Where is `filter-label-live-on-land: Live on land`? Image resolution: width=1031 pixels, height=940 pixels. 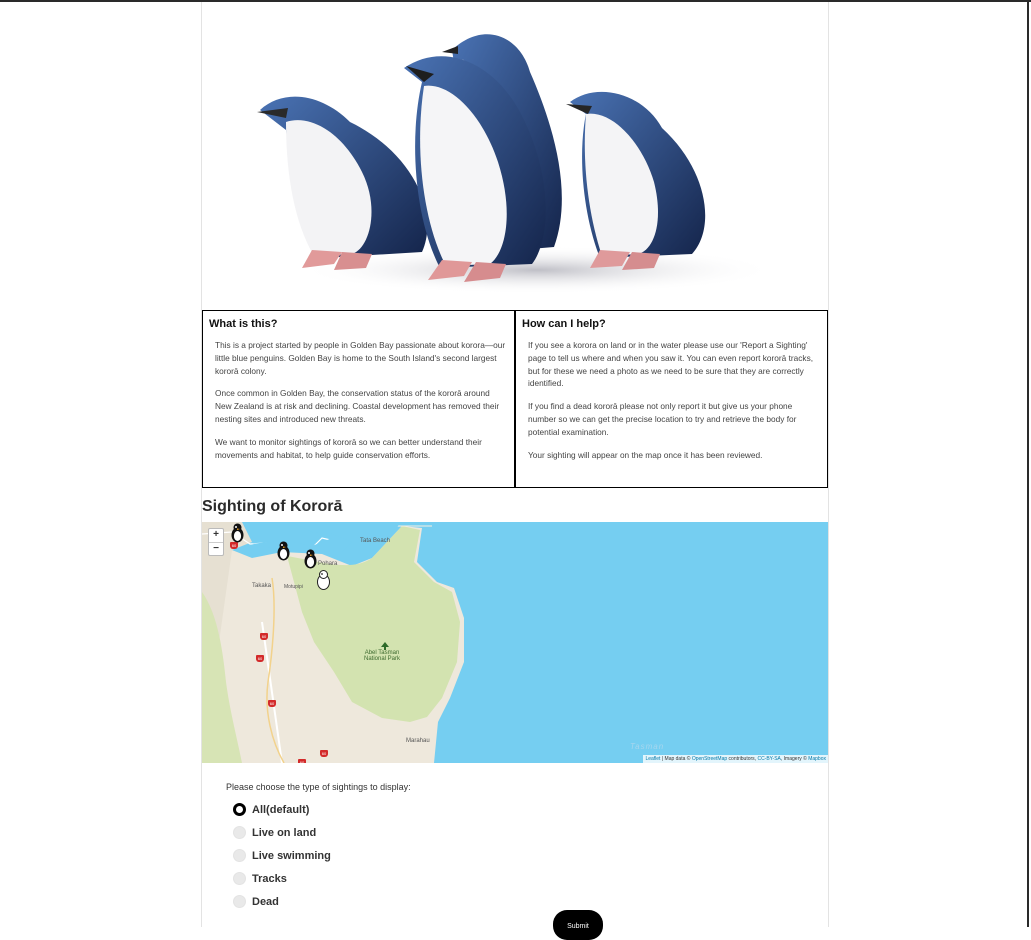 filter-label-live-on-land: Live on land is located at coordinates (284, 832).